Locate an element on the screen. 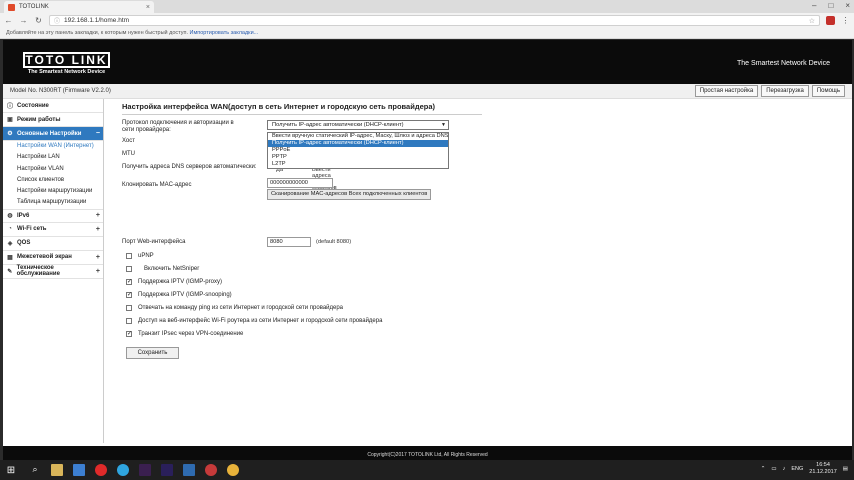  tray-up-arrow-icon: ⌃ is located at coordinates (763, 469).